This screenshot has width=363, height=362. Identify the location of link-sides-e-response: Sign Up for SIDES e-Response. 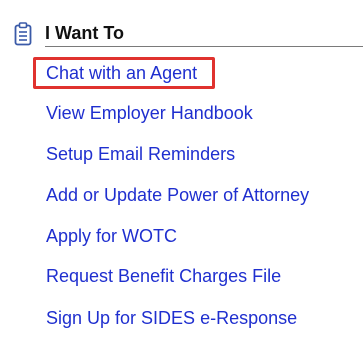
(171, 318).